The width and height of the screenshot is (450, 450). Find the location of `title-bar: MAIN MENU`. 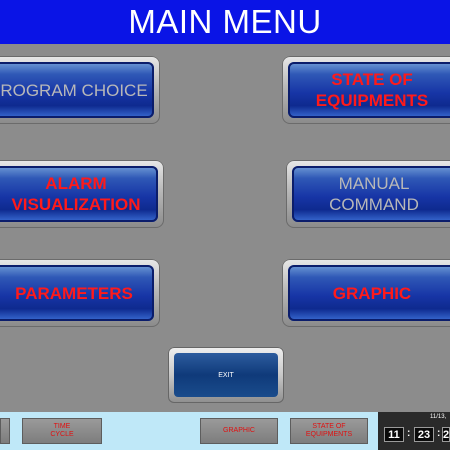

title-bar: MAIN MENU is located at coordinates (225, 22).